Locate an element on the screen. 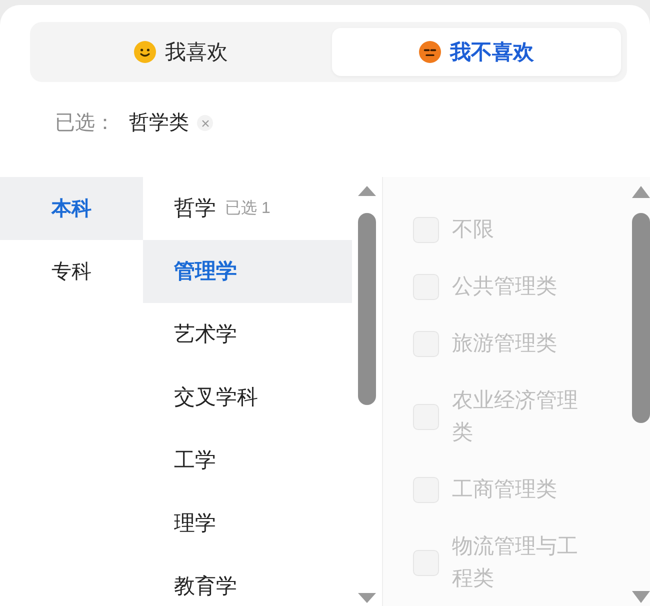  selected-count: 已选 1 is located at coordinates (247, 208).